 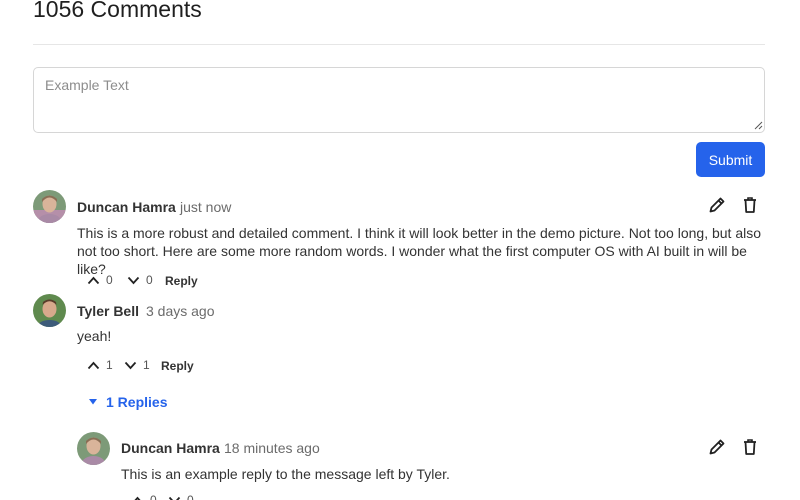 What do you see at coordinates (180, 311) in the screenshot?
I see `comment-timestamp: 3 days ago` at bounding box center [180, 311].